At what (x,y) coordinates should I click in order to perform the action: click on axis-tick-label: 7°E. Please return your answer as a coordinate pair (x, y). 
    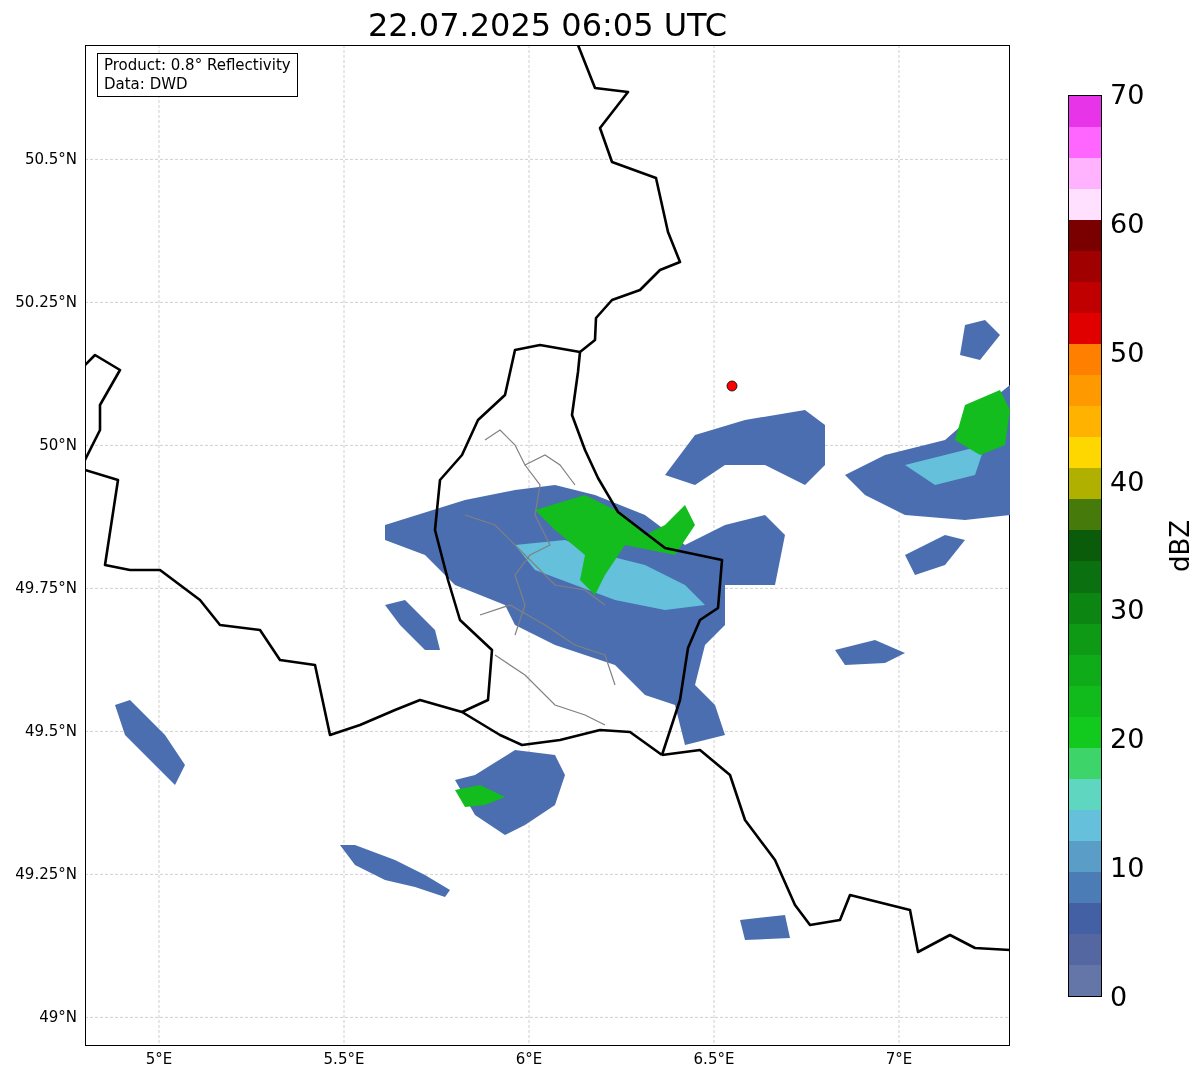
    Looking at the image, I should click on (899, 1059).